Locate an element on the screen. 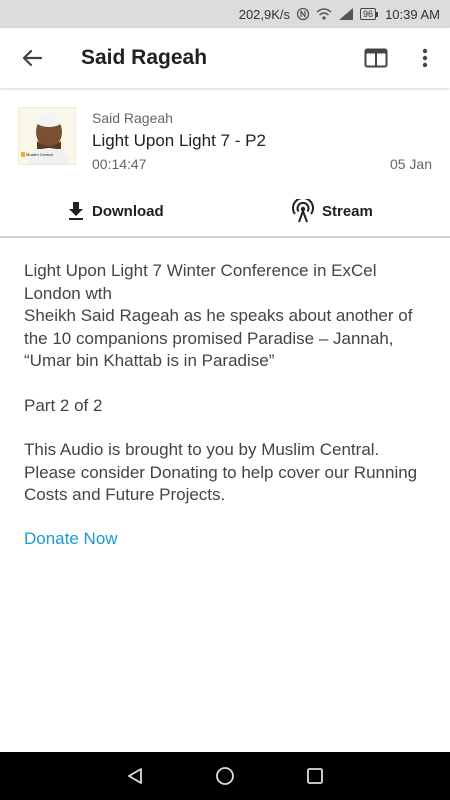  more-vert-icon is located at coordinates (425, 58).